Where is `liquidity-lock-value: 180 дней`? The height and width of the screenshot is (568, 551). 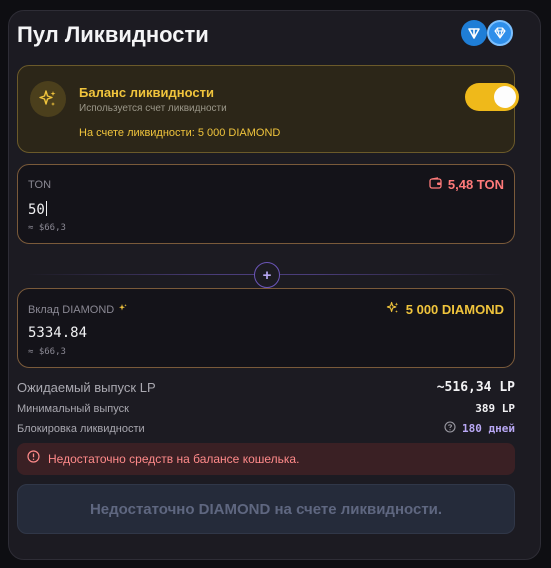 liquidity-lock-value: 180 дней is located at coordinates (488, 428).